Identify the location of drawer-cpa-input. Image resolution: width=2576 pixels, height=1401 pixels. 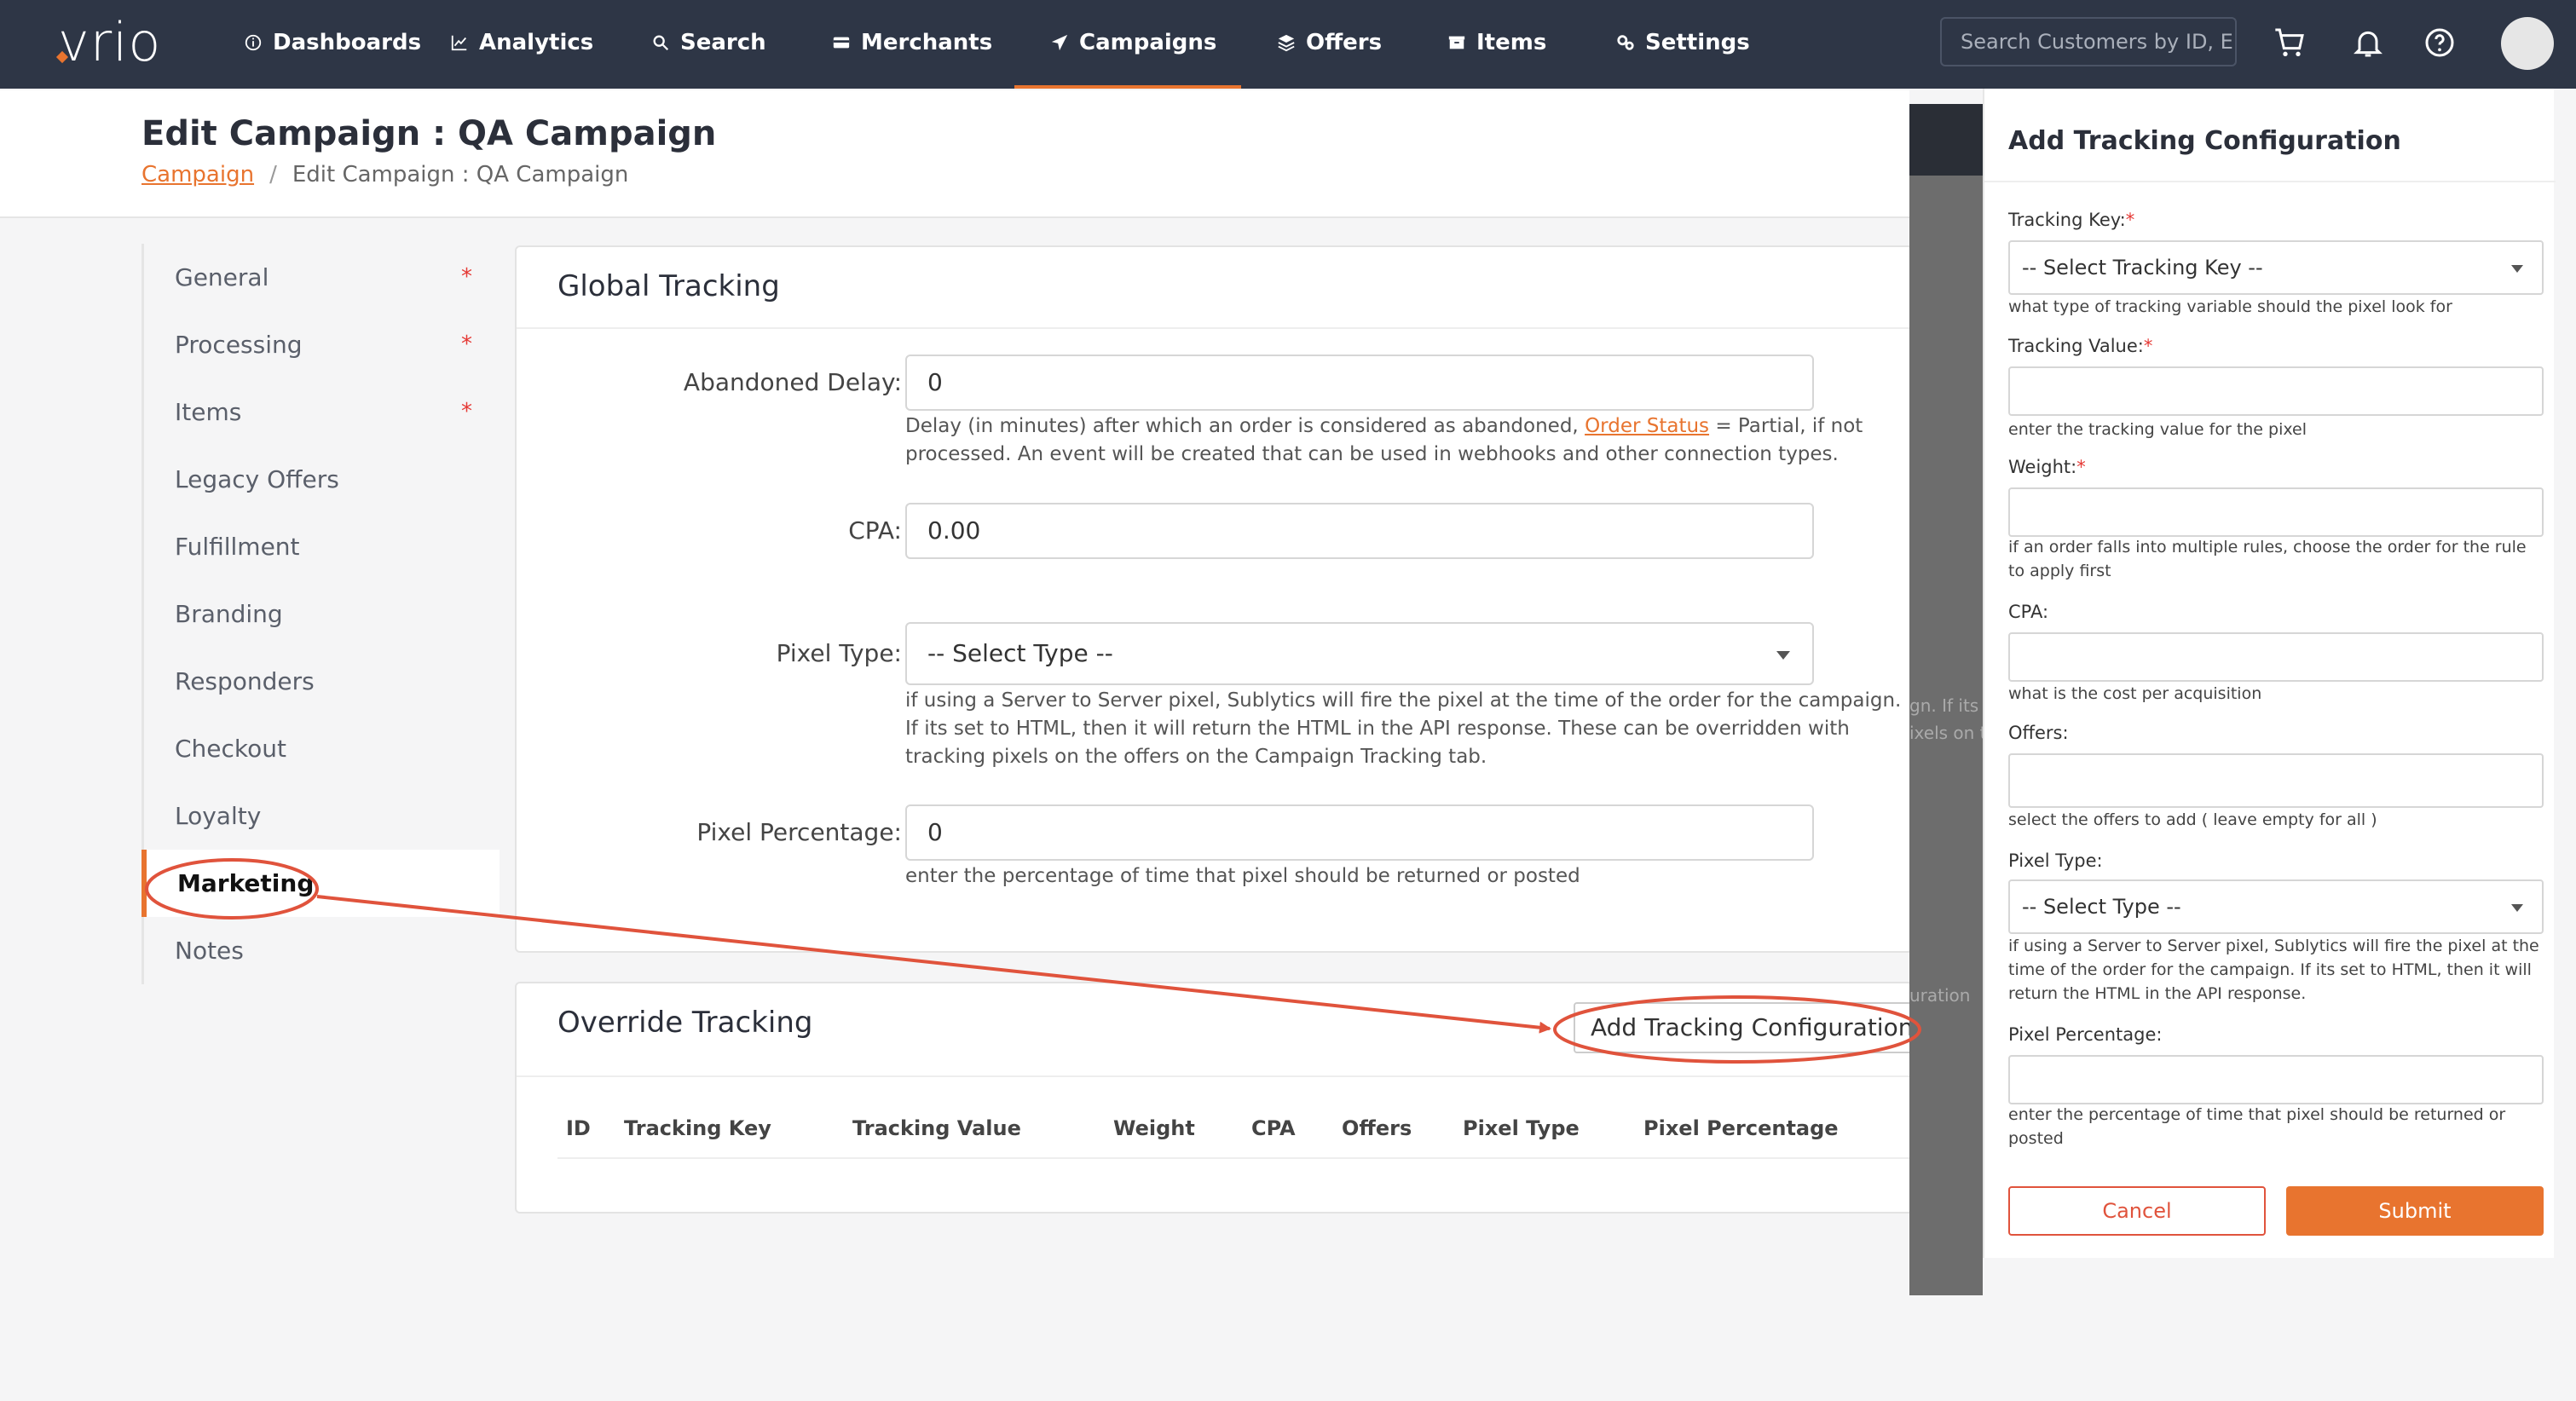
(2276, 657).